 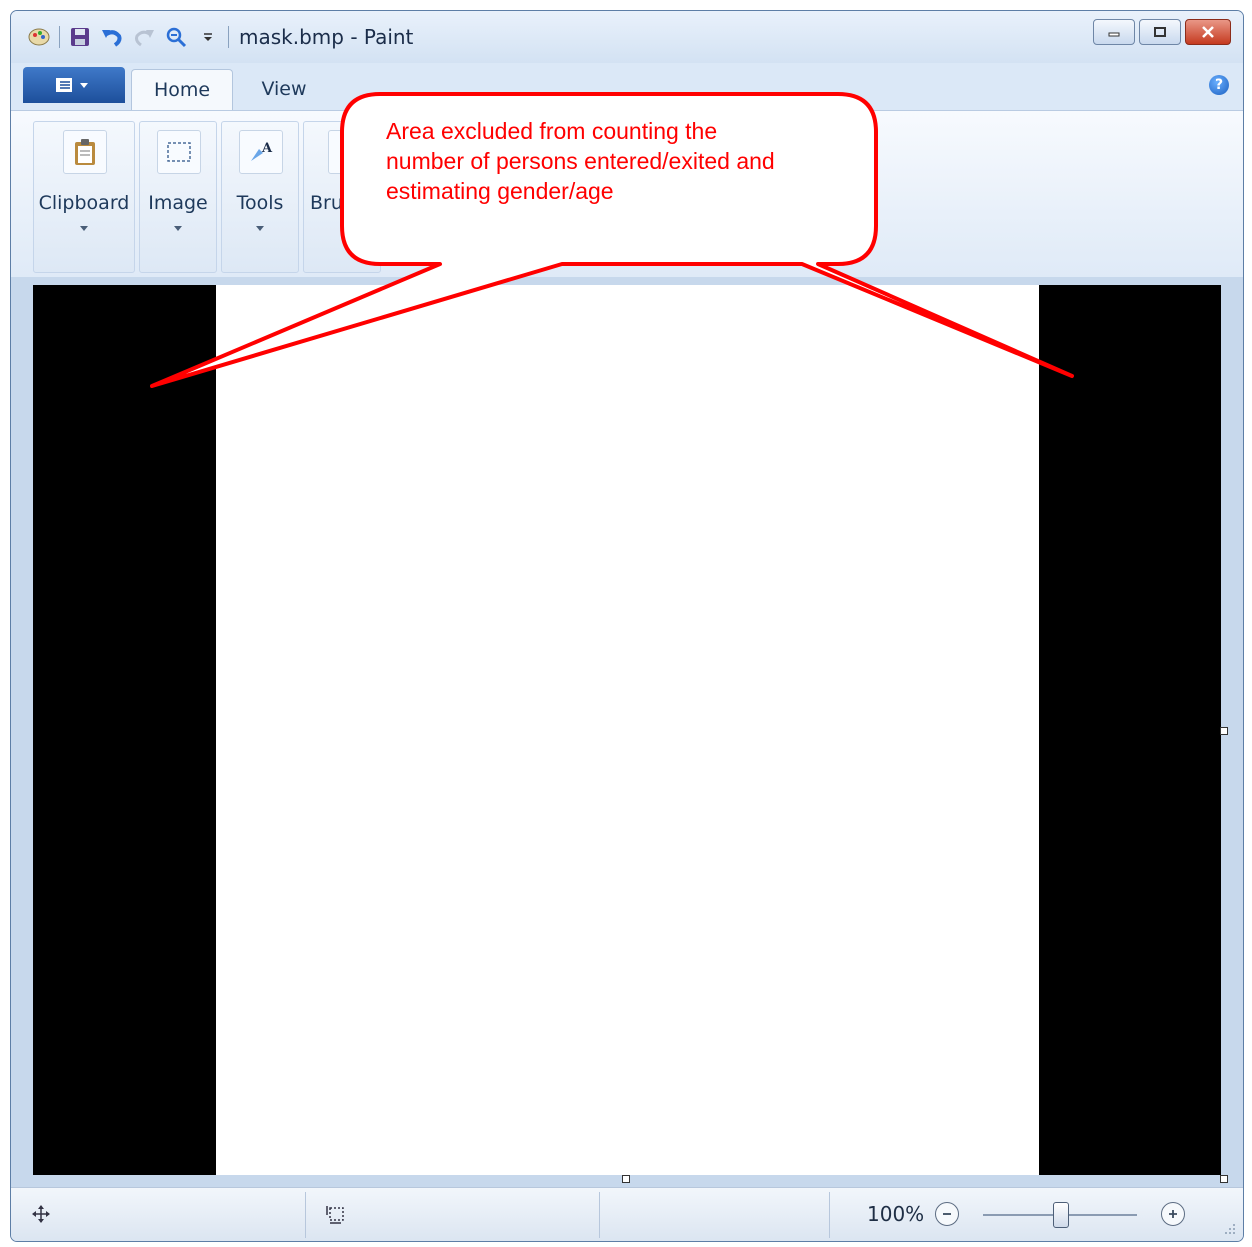 What do you see at coordinates (284, 89) in the screenshot?
I see `tab-view: View` at bounding box center [284, 89].